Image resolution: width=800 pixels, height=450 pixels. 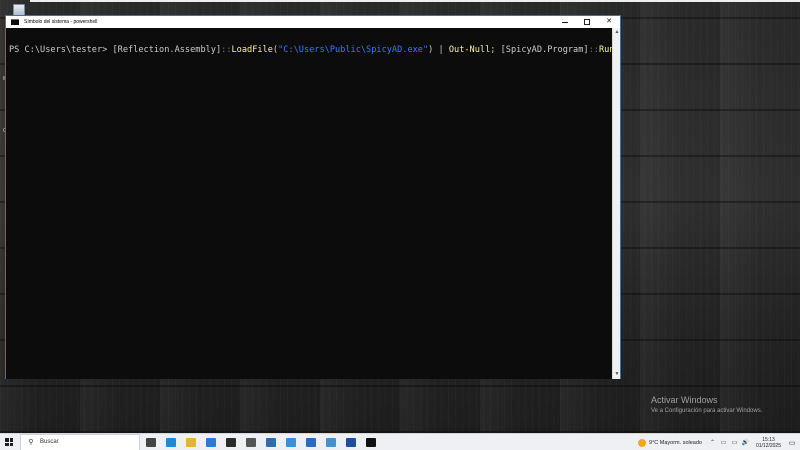 I want to click on command-prompt-icon, so click(x=371, y=442).